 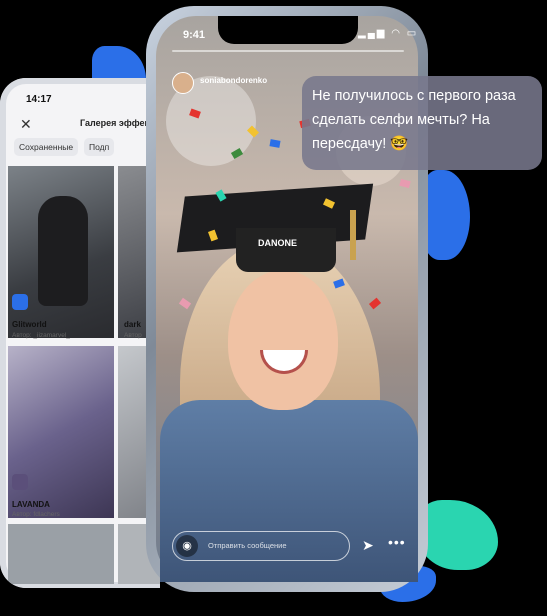 What do you see at coordinates (458, 535) in the screenshot?
I see `teal-blob-bottom` at bounding box center [458, 535].